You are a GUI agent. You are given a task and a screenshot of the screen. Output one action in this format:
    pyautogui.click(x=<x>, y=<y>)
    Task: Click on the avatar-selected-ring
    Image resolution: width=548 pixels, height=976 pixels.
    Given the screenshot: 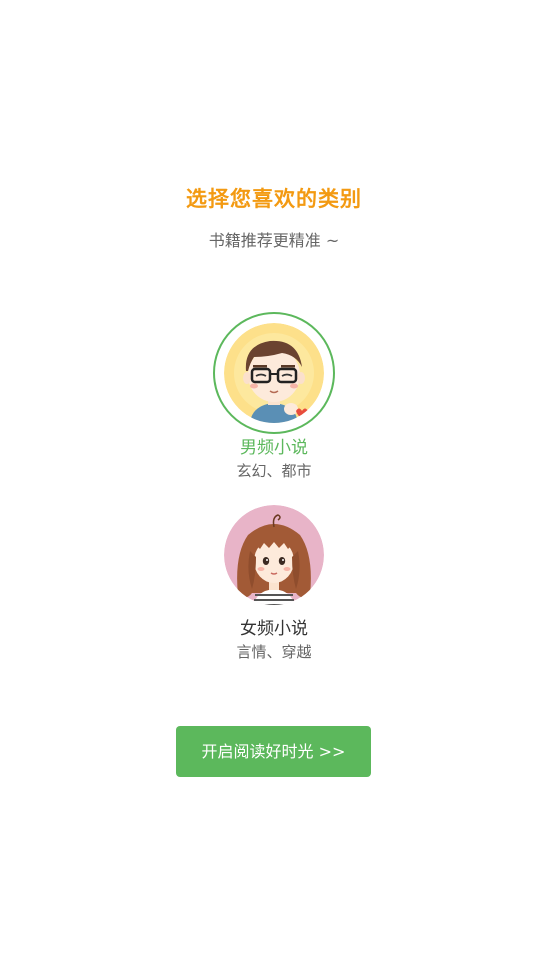 What is the action you would take?
    pyautogui.click(x=274, y=373)
    